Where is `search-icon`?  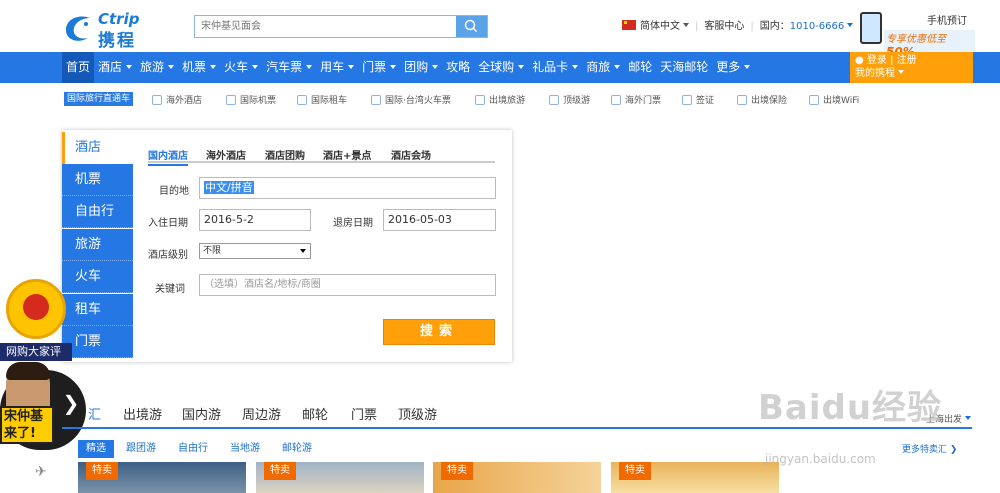 search-icon is located at coordinates (471, 26).